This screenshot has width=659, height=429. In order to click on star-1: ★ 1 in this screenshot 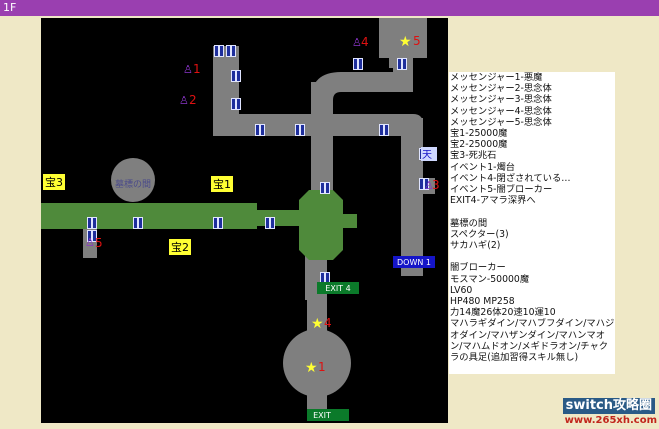, I will do `click(315, 368)`.